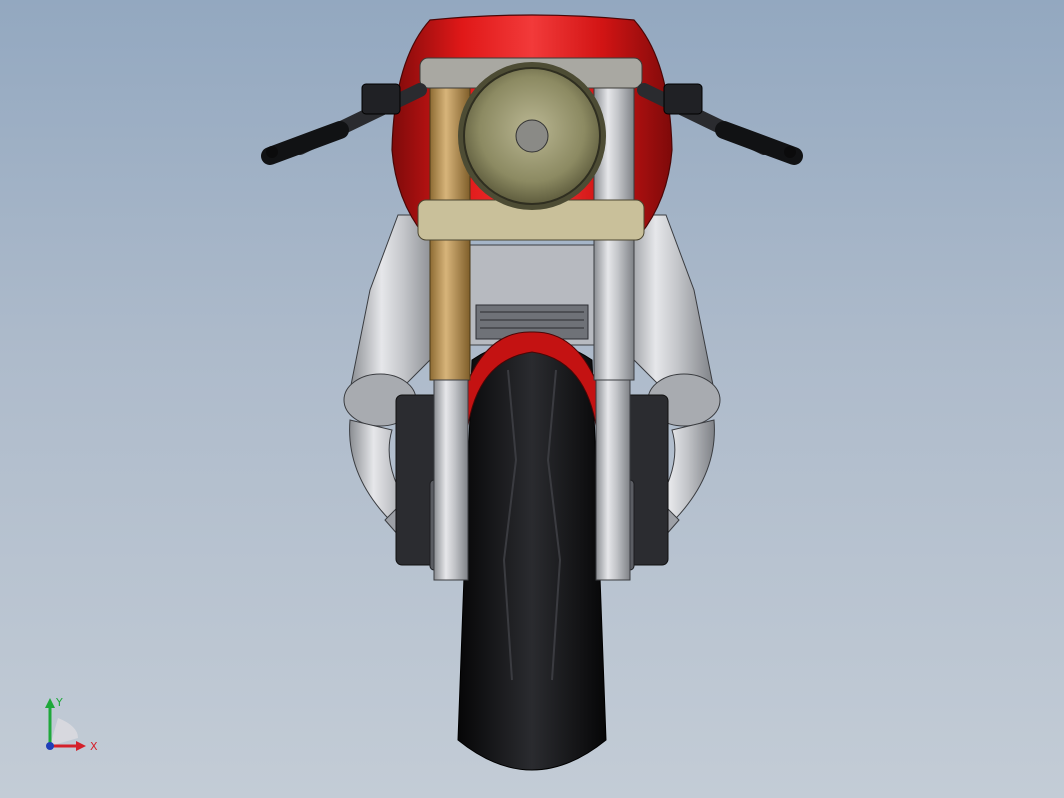 The image size is (1064, 798). What do you see at coordinates (59, 702) in the screenshot?
I see `y-axis-label: Y` at bounding box center [59, 702].